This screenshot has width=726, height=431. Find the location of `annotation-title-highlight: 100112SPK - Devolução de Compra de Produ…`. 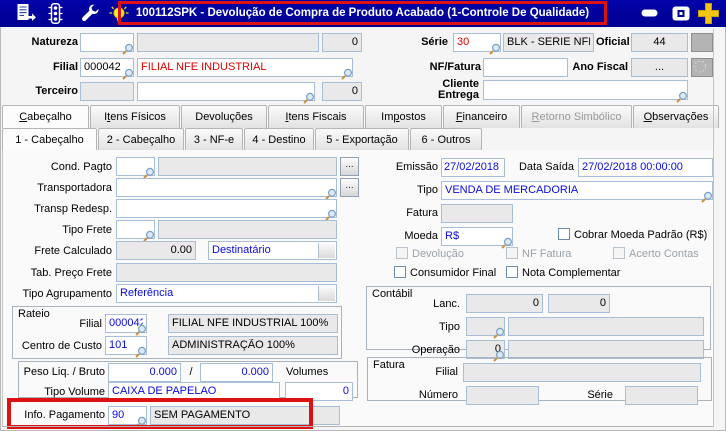

annotation-title-highlight: 100112SPK - Devolução de Compra de Produ… is located at coordinates (362, 13).